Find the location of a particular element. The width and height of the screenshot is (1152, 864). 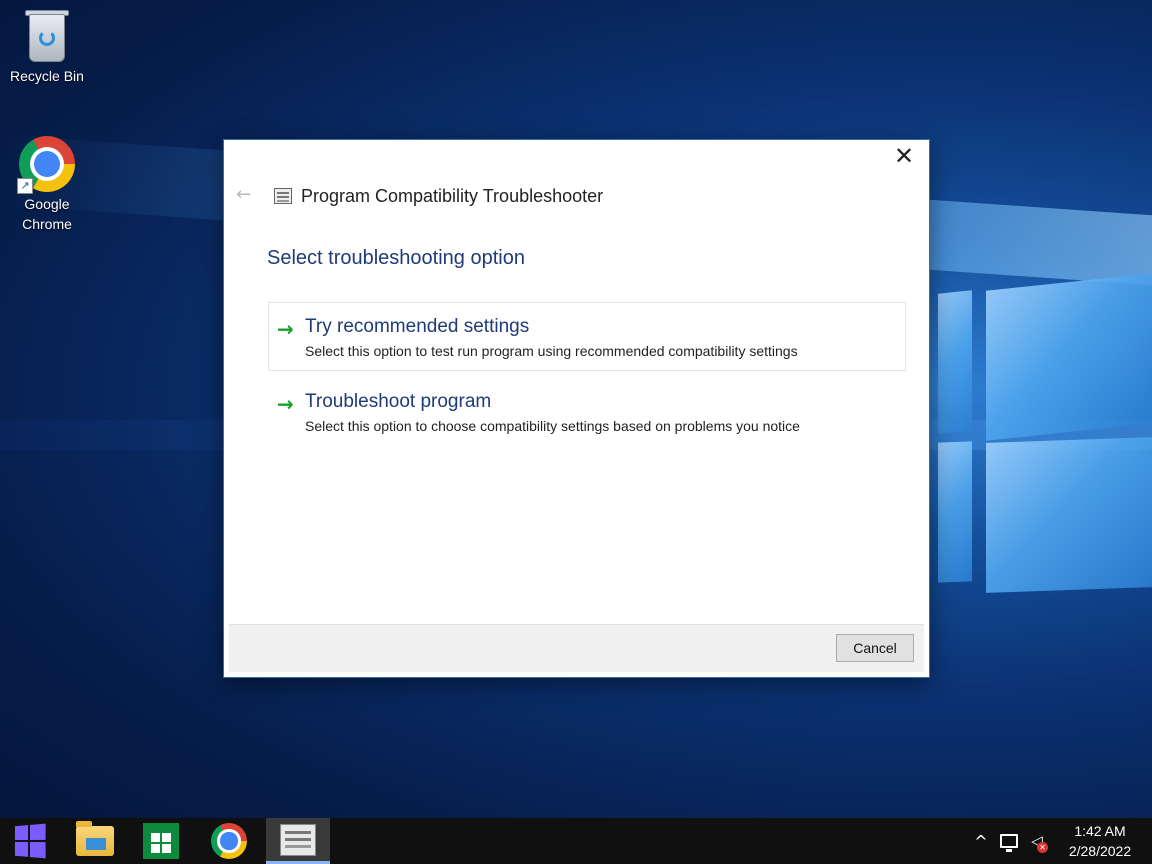

taskbar-microsoft-store is located at coordinates (161, 841).